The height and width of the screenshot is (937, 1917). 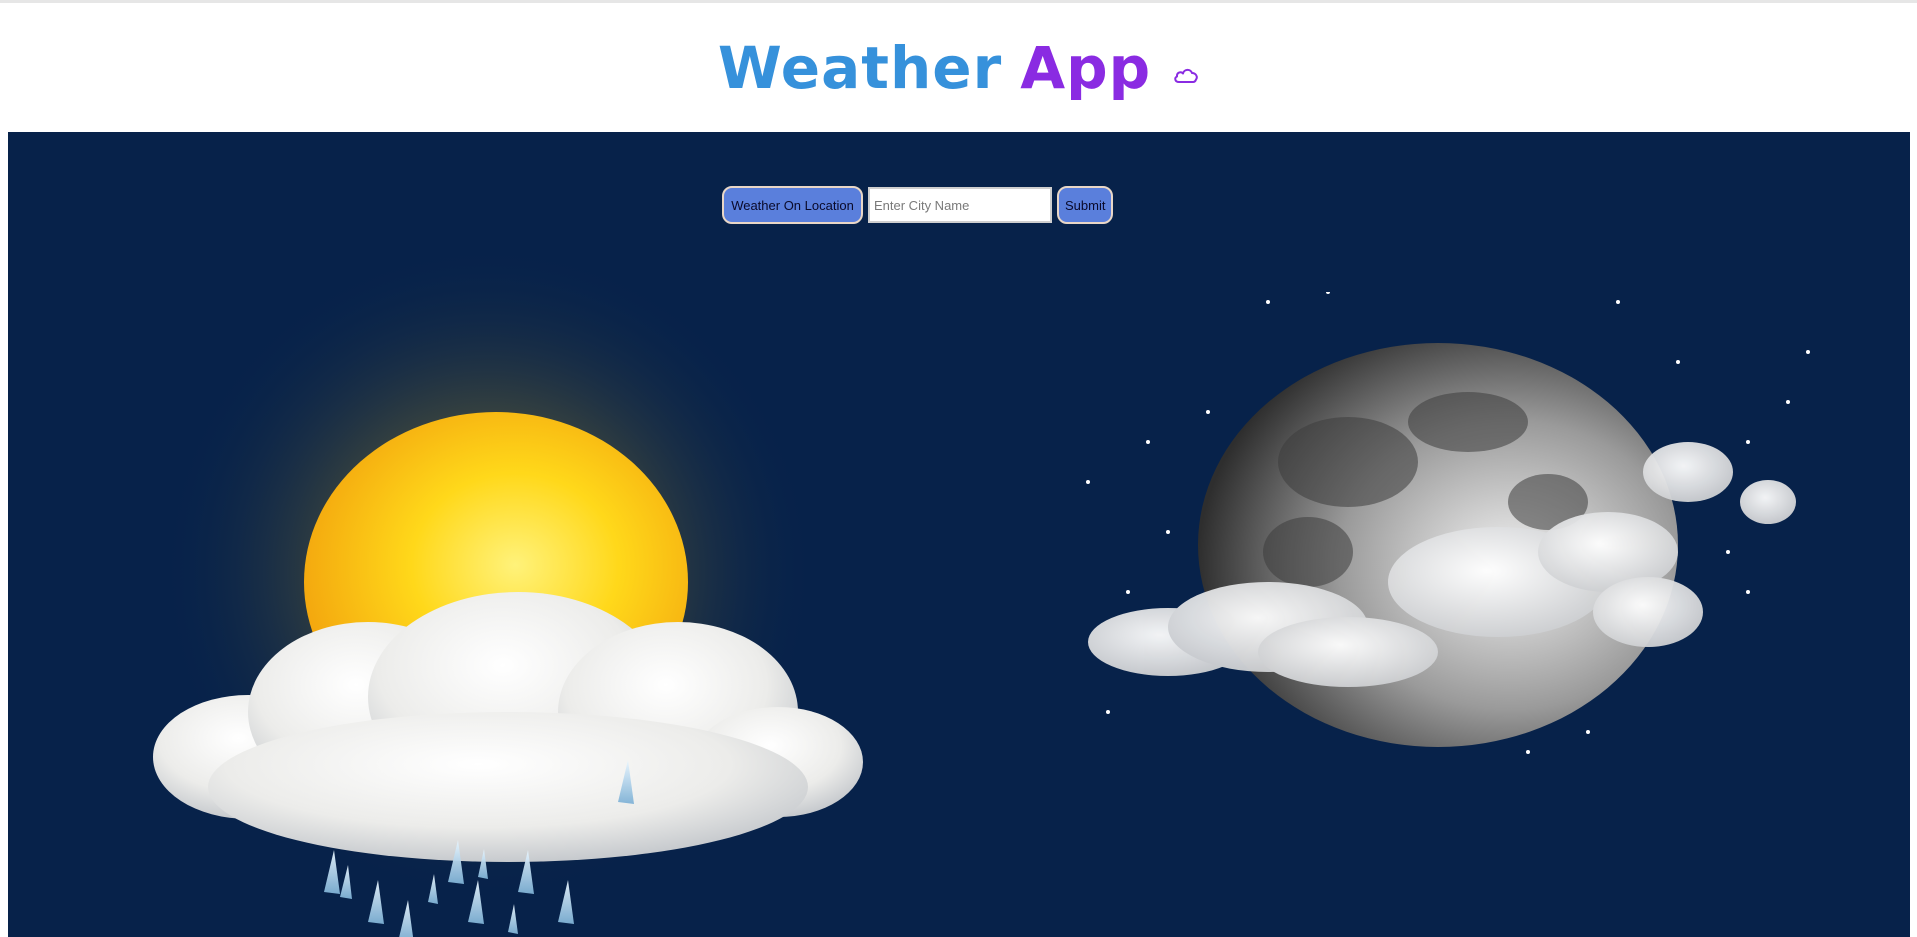 I want to click on cloud-icon, so click(x=1186, y=75).